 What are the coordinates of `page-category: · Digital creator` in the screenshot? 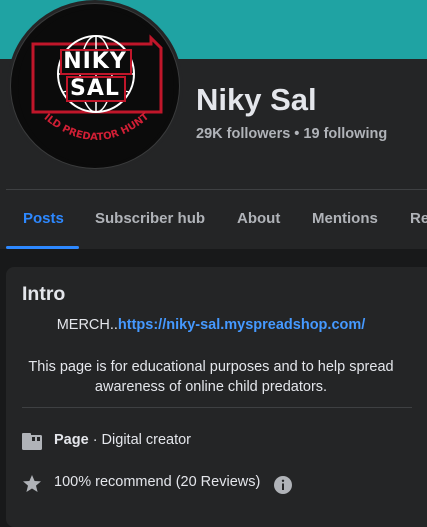 It's located at (140, 440).